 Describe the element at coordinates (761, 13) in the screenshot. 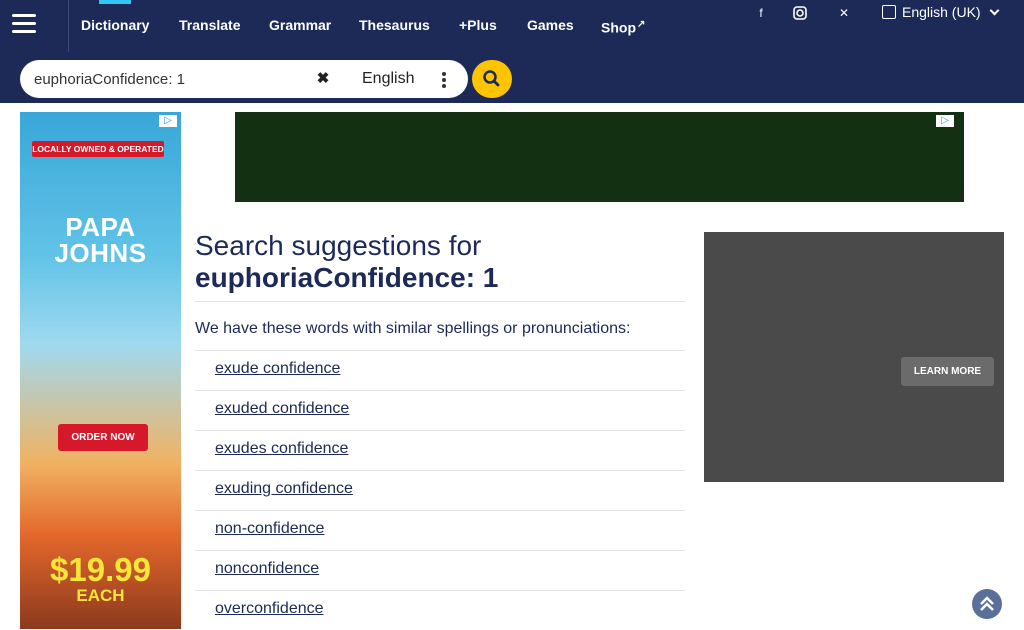

I see `facebook-icon: f` at that location.